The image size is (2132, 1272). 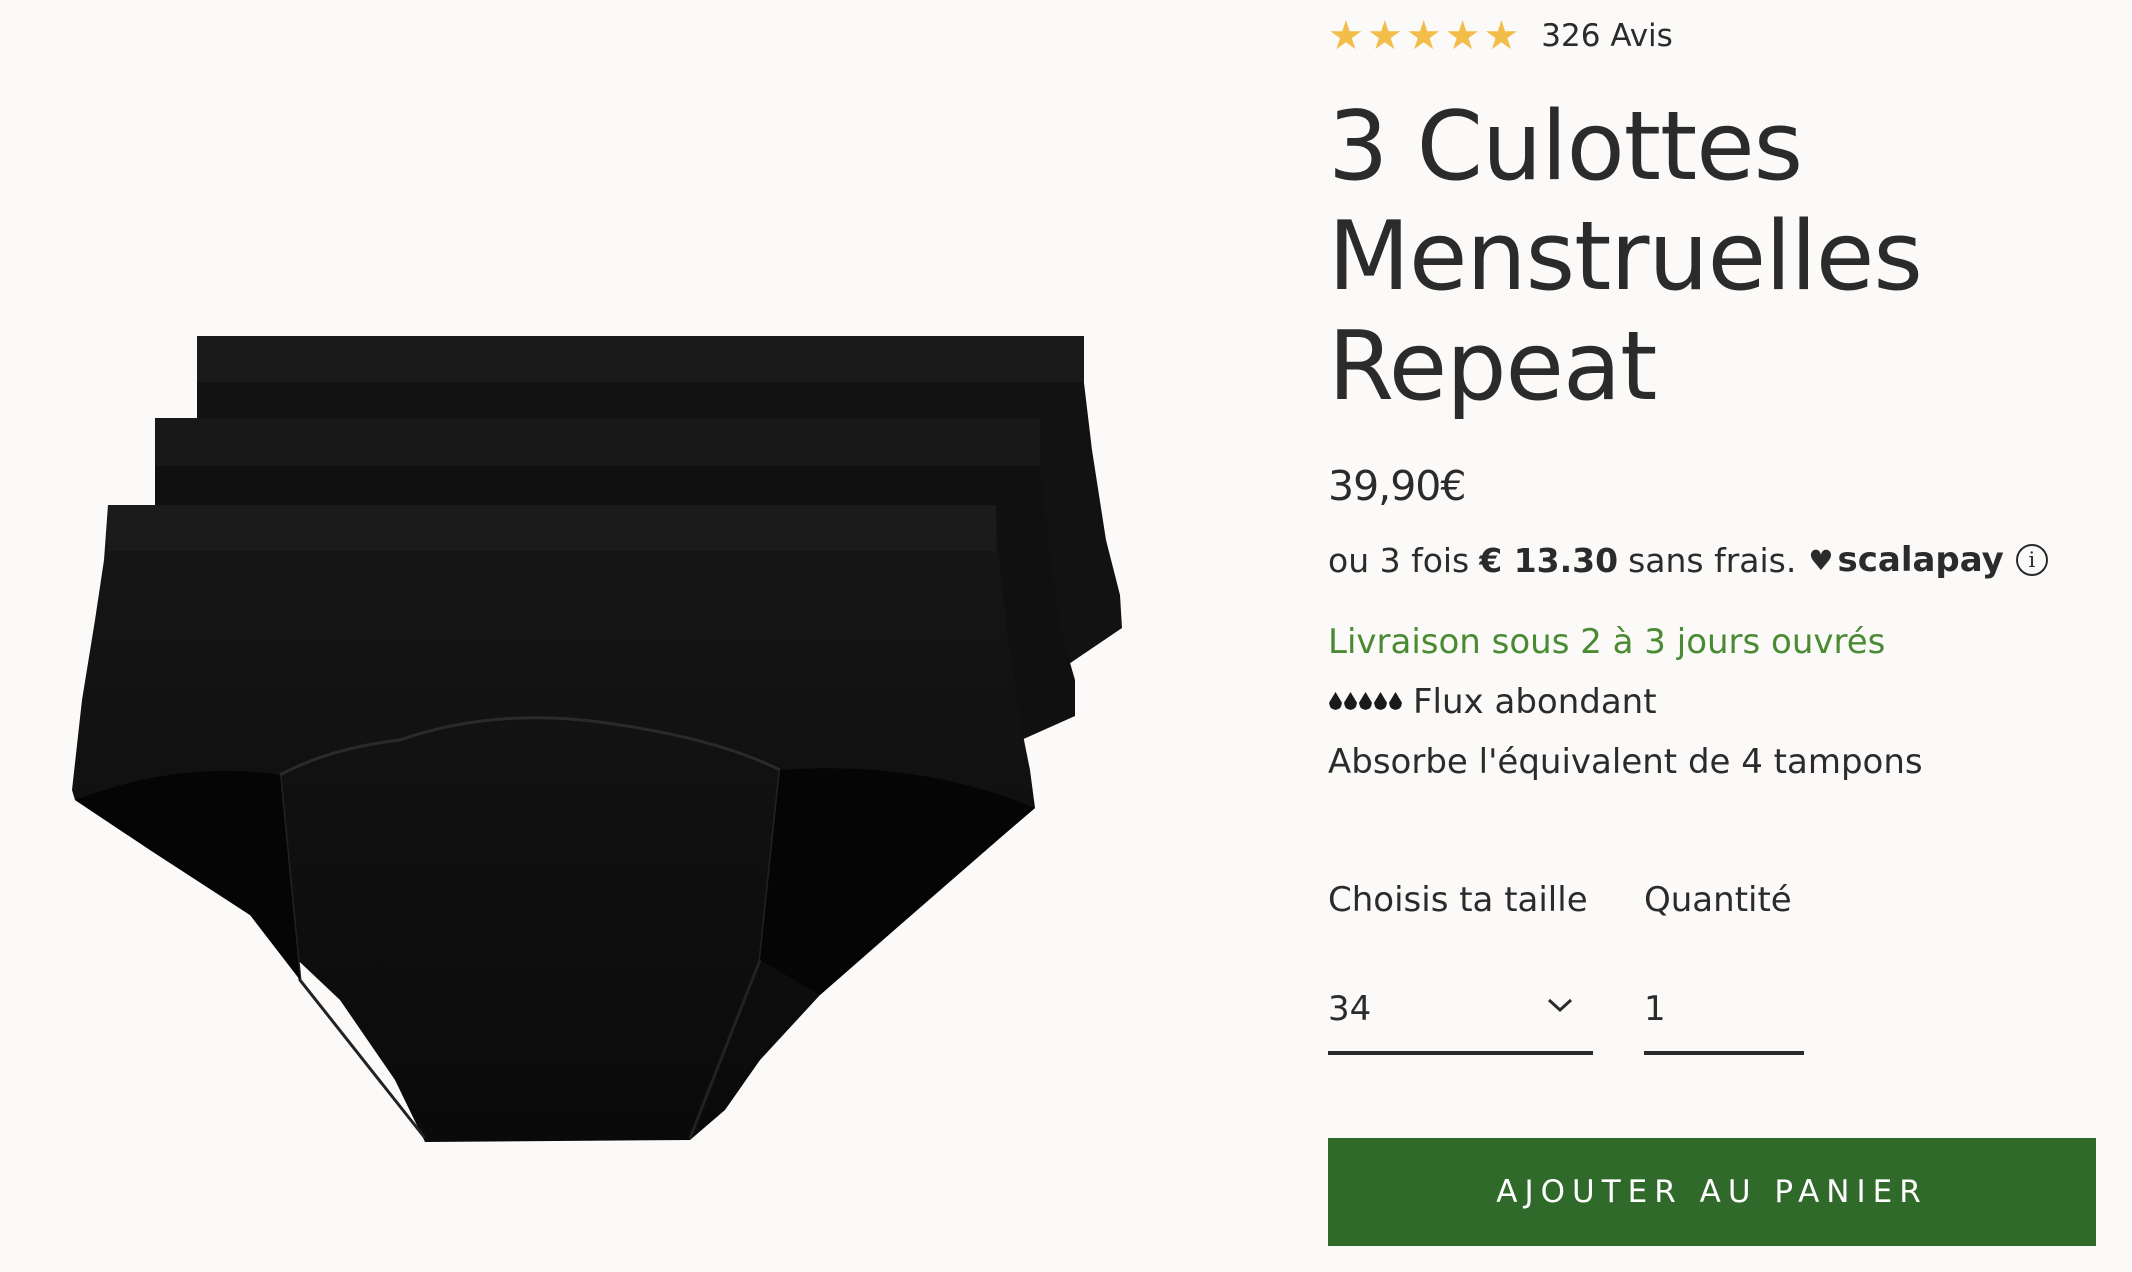 What do you see at coordinates (1625, 762) in the screenshot?
I see `absorbency-info: Absorbe l'équivalent de 4 tampons` at bounding box center [1625, 762].